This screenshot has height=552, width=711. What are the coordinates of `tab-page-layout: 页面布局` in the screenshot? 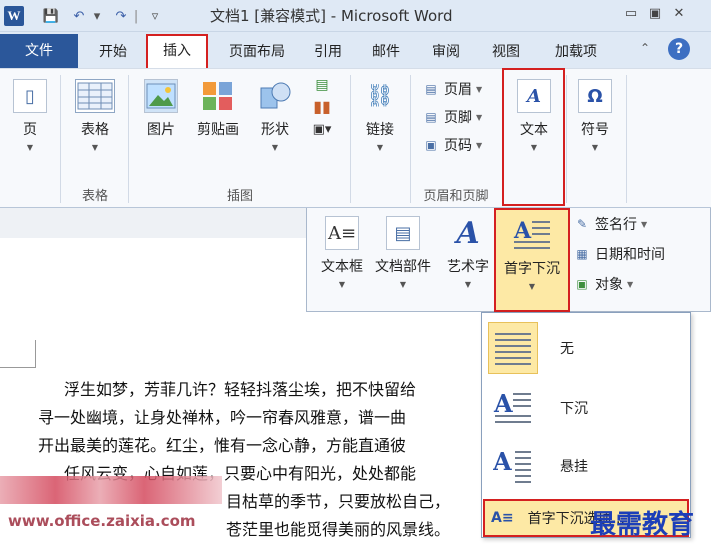 It's located at (257, 52).